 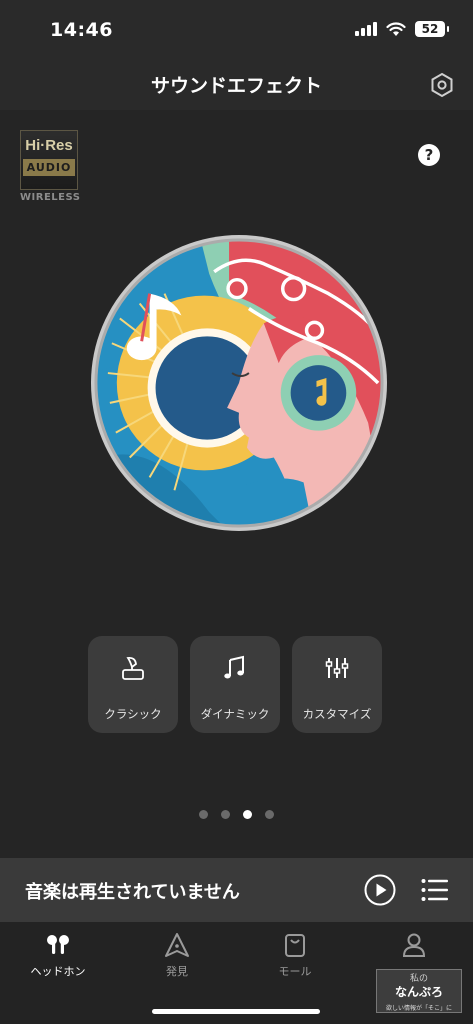 I want to click on status-bar: 14:46 52, so click(x=236, y=30).